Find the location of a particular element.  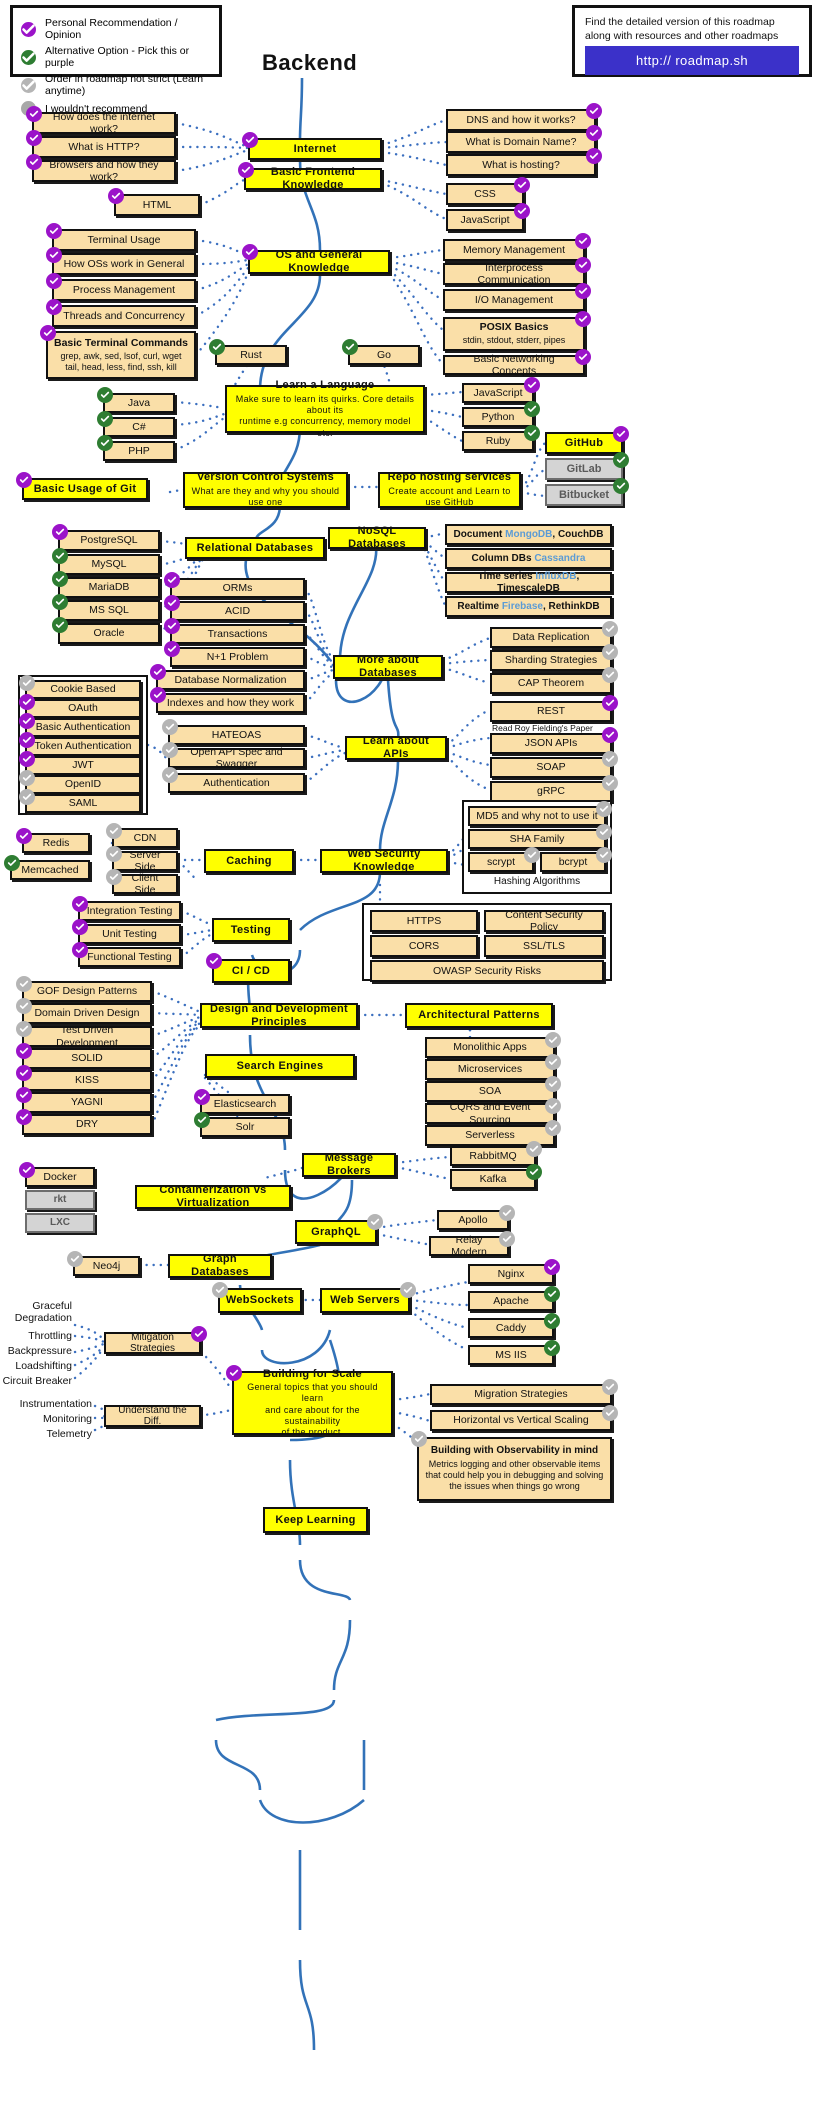

node-authentication: Authentication is located at coordinates (233, 780).